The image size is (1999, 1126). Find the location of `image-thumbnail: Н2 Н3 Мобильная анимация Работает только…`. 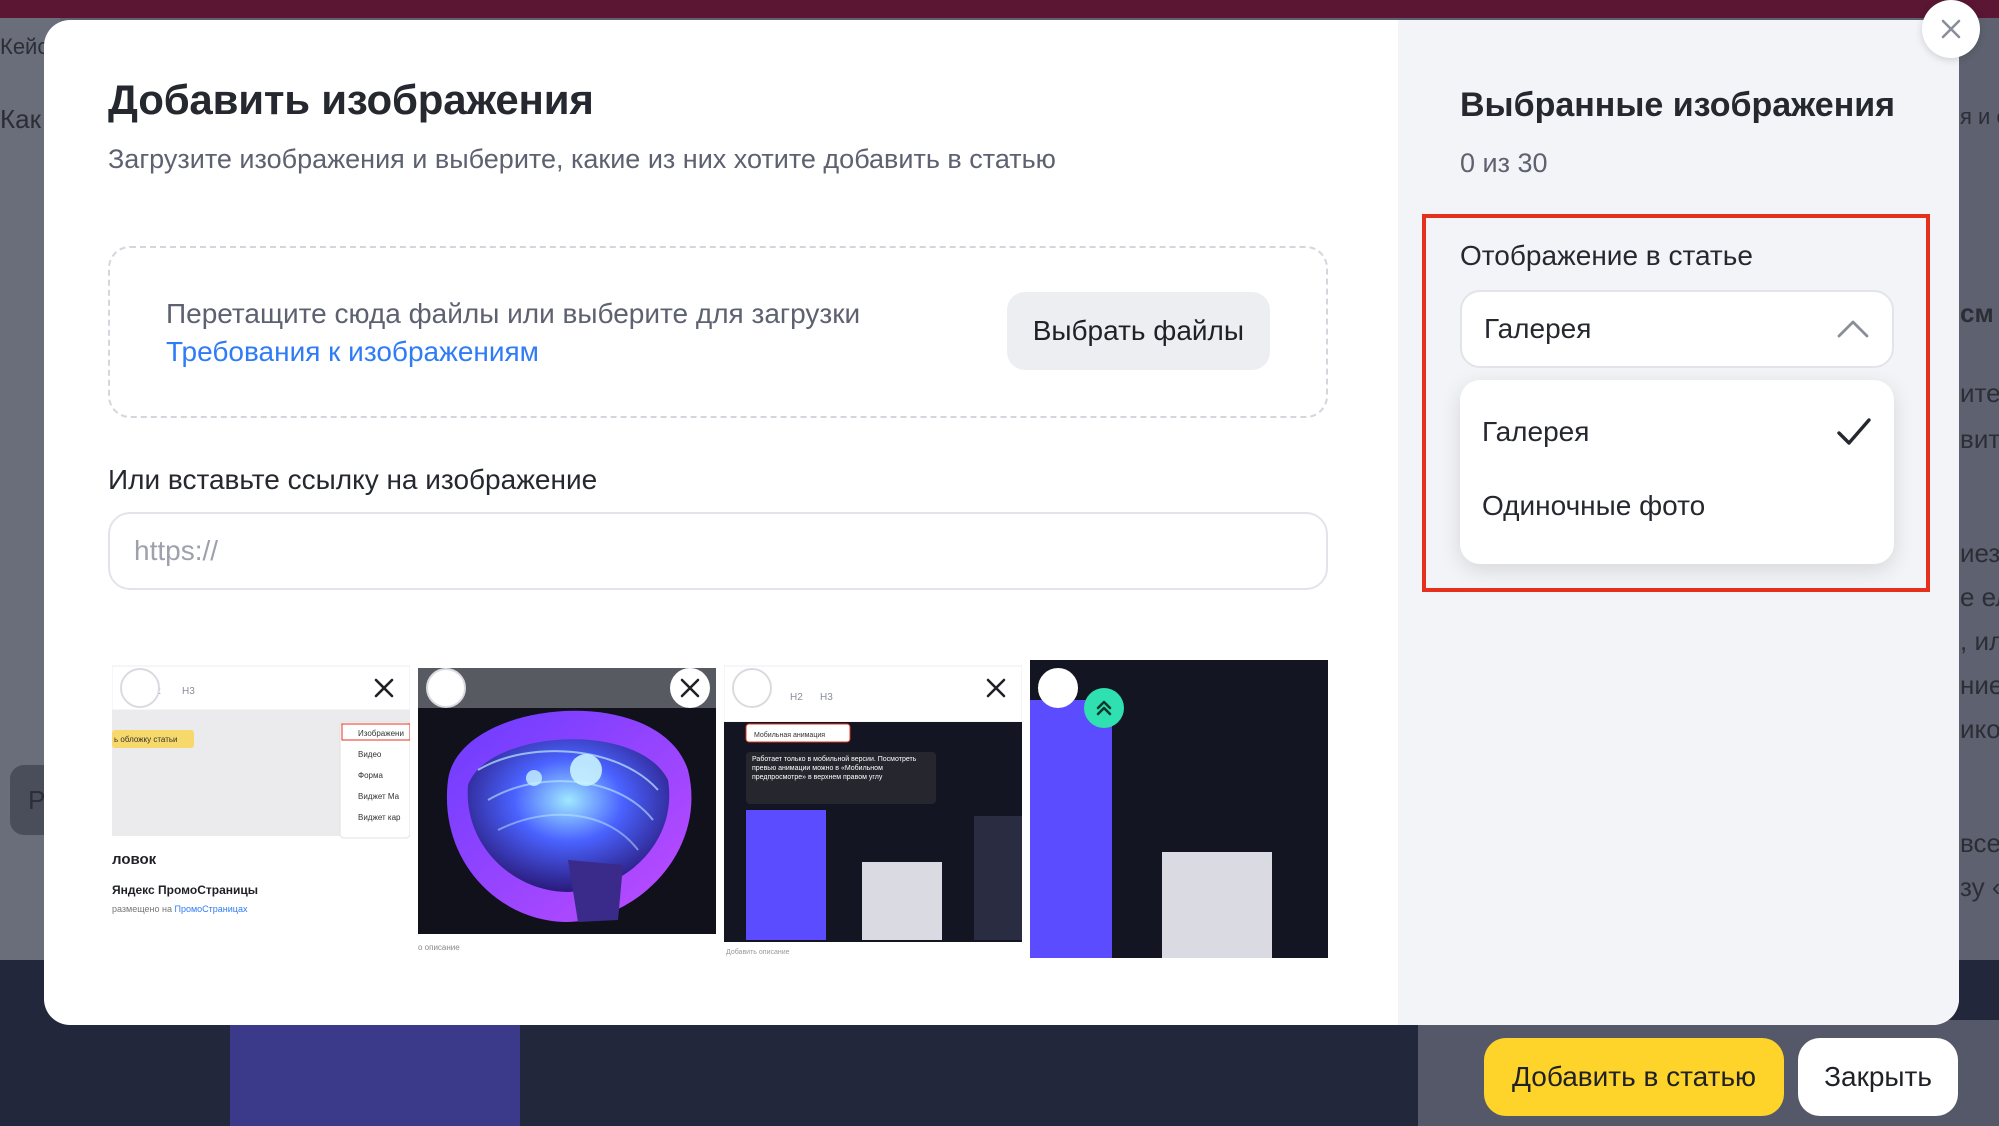

image-thumbnail: Н2 Н3 Мобильная анимация Работает только… is located at coordinates (873, 809).